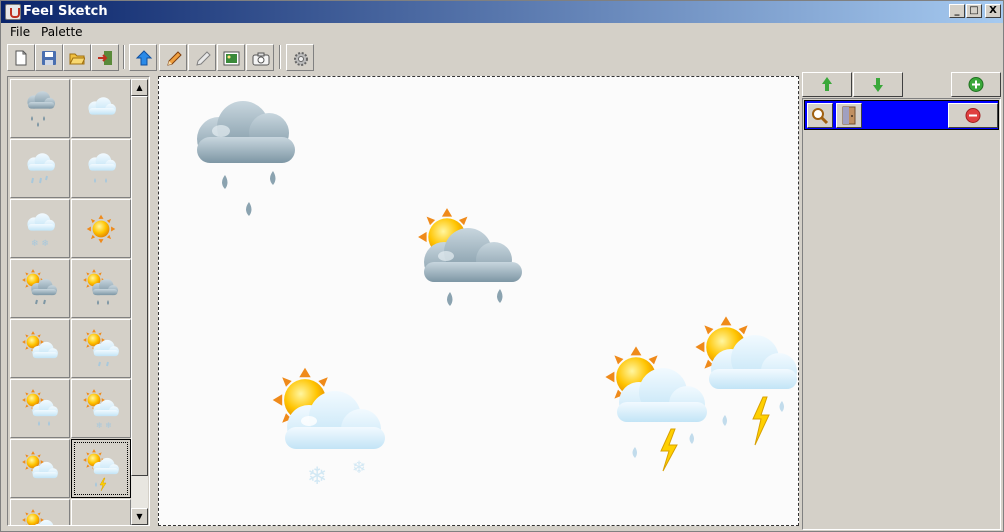 This screenshot has height=532, width=1004. What do you see at coordinates (139, 87) in the screenshot?
I see `scroll-up-button: ▲` at bounding box center [139, 87].